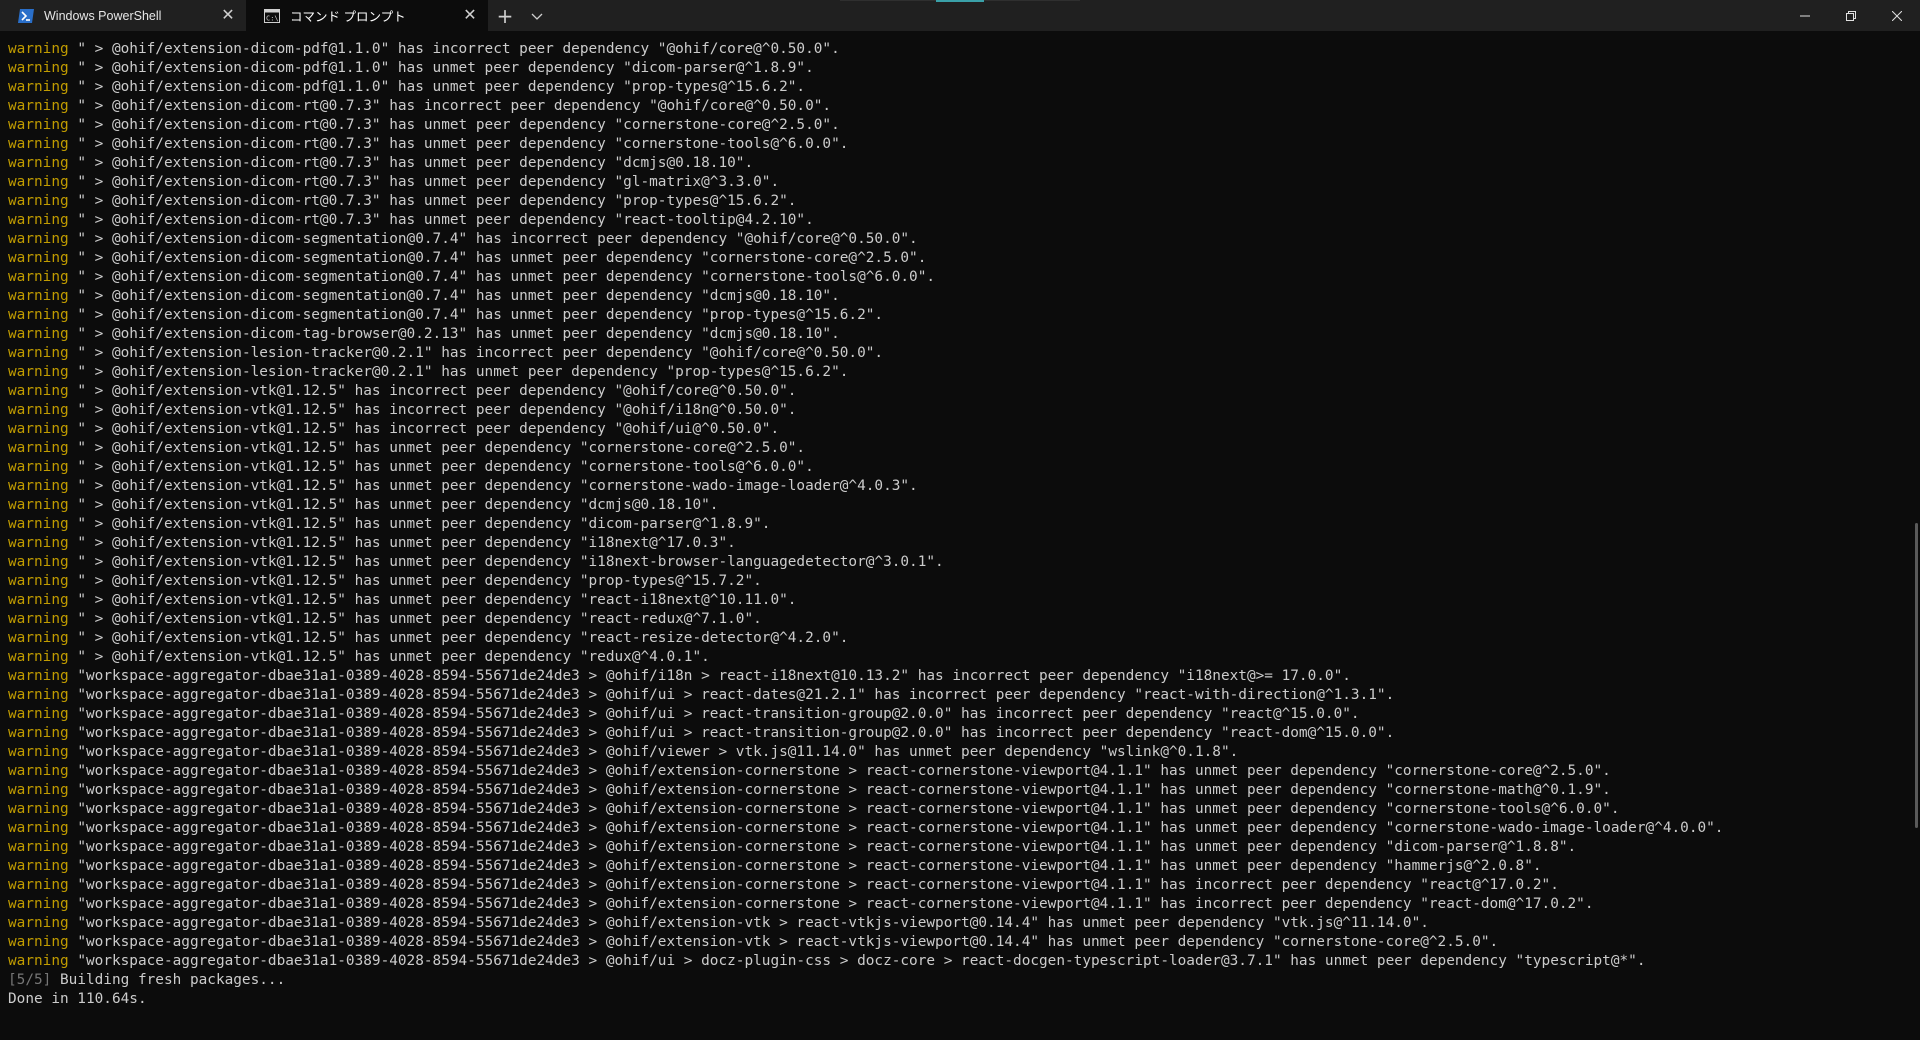  I want to click on done-line: Done in 110.64s., so click(77, 999).